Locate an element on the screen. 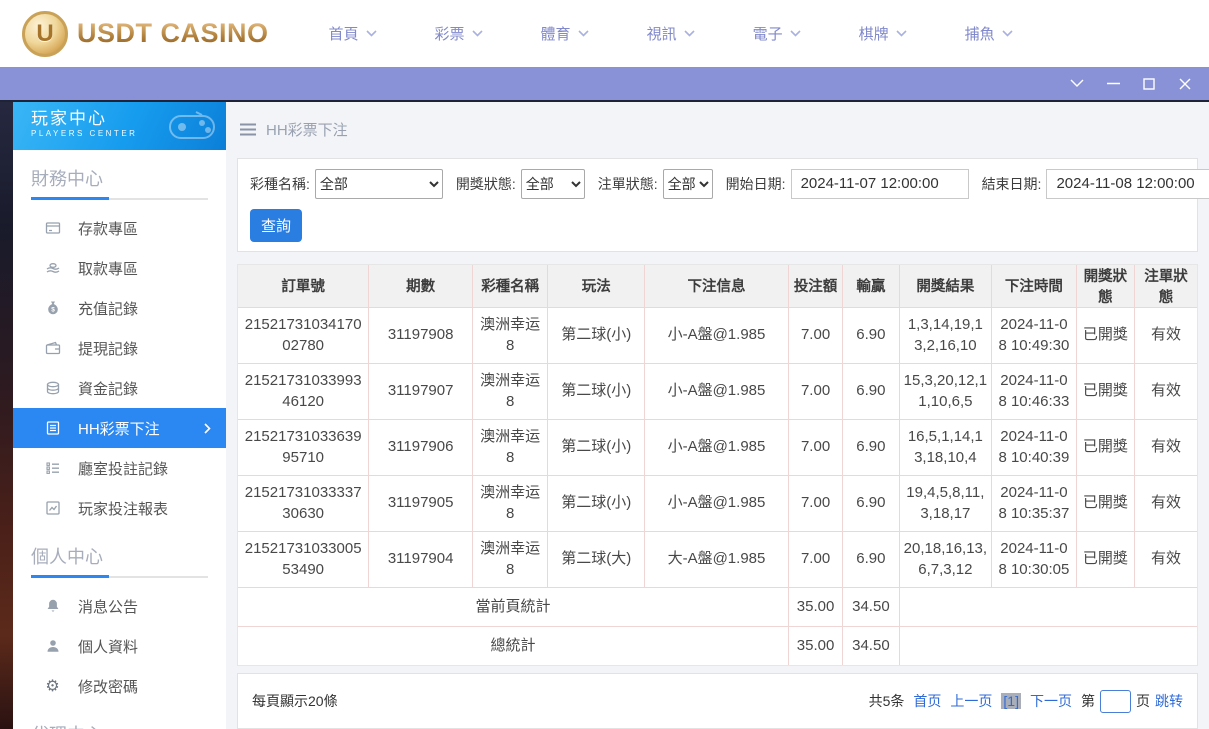  lottery-bets-icon is located at coordinates (52, 428).